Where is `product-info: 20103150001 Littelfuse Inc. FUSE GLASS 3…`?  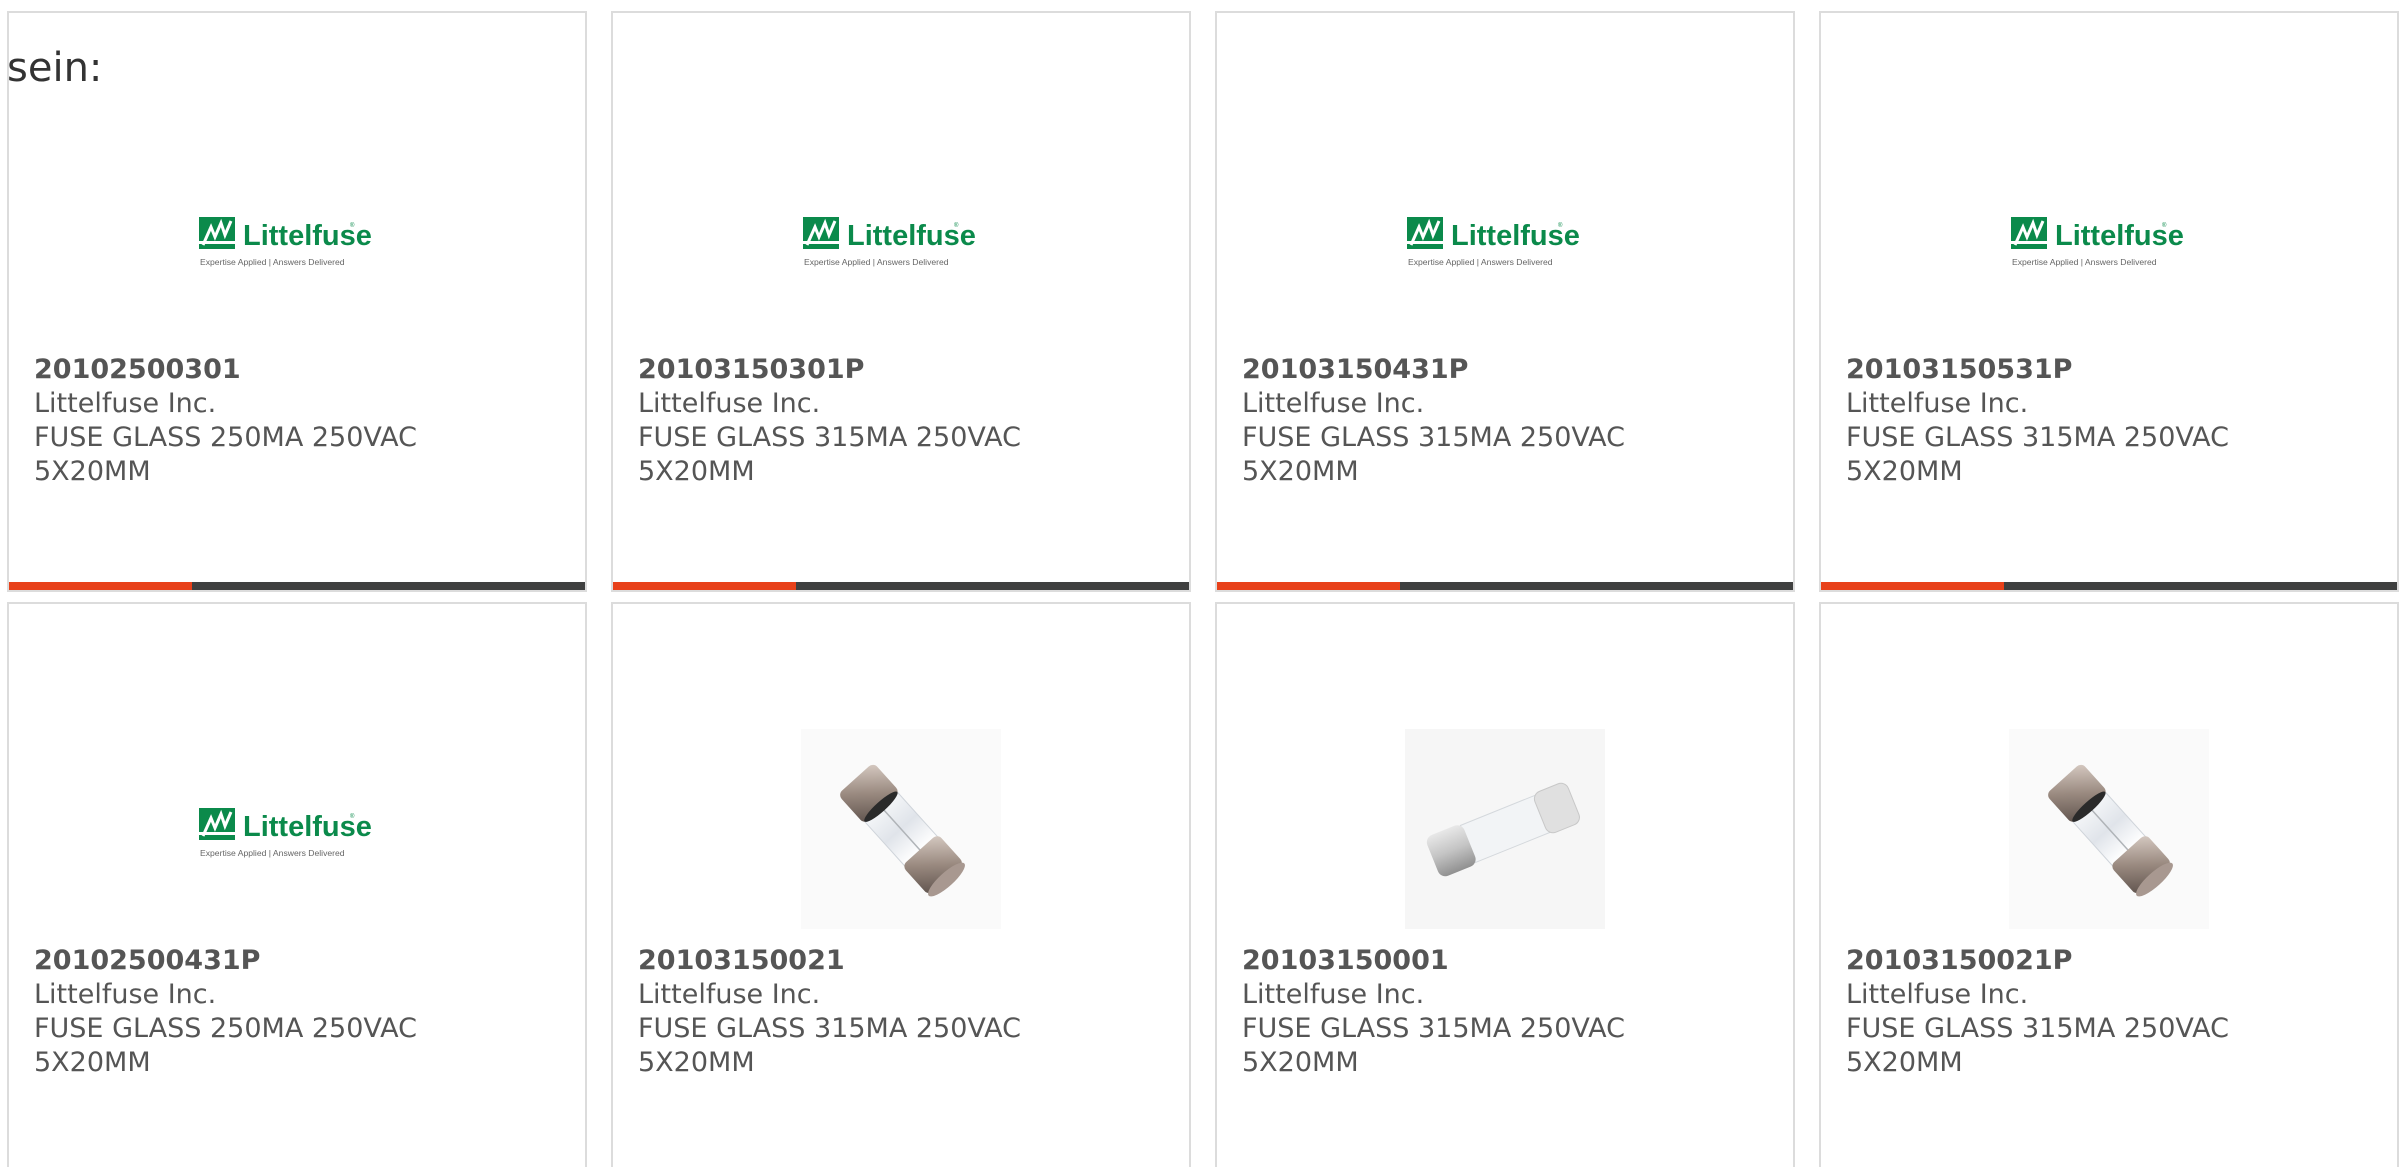
product-info: 20103150001 Littelfuse Inc. FUSE GLASS 3… is located at coordinates (1452, 1012).